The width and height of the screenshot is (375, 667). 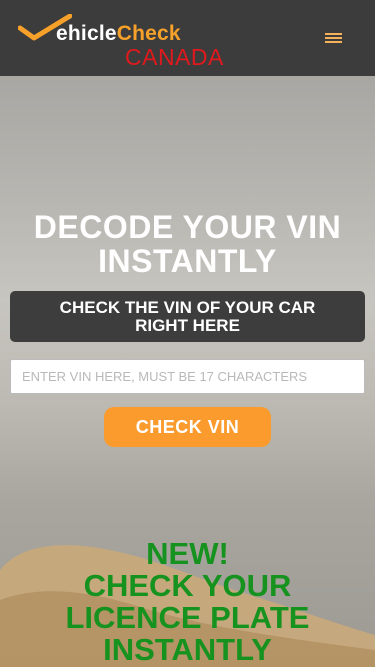 I want to click on vehiclecheck-logo: ehicleCheck CANADA, so click(x=138, y=40).